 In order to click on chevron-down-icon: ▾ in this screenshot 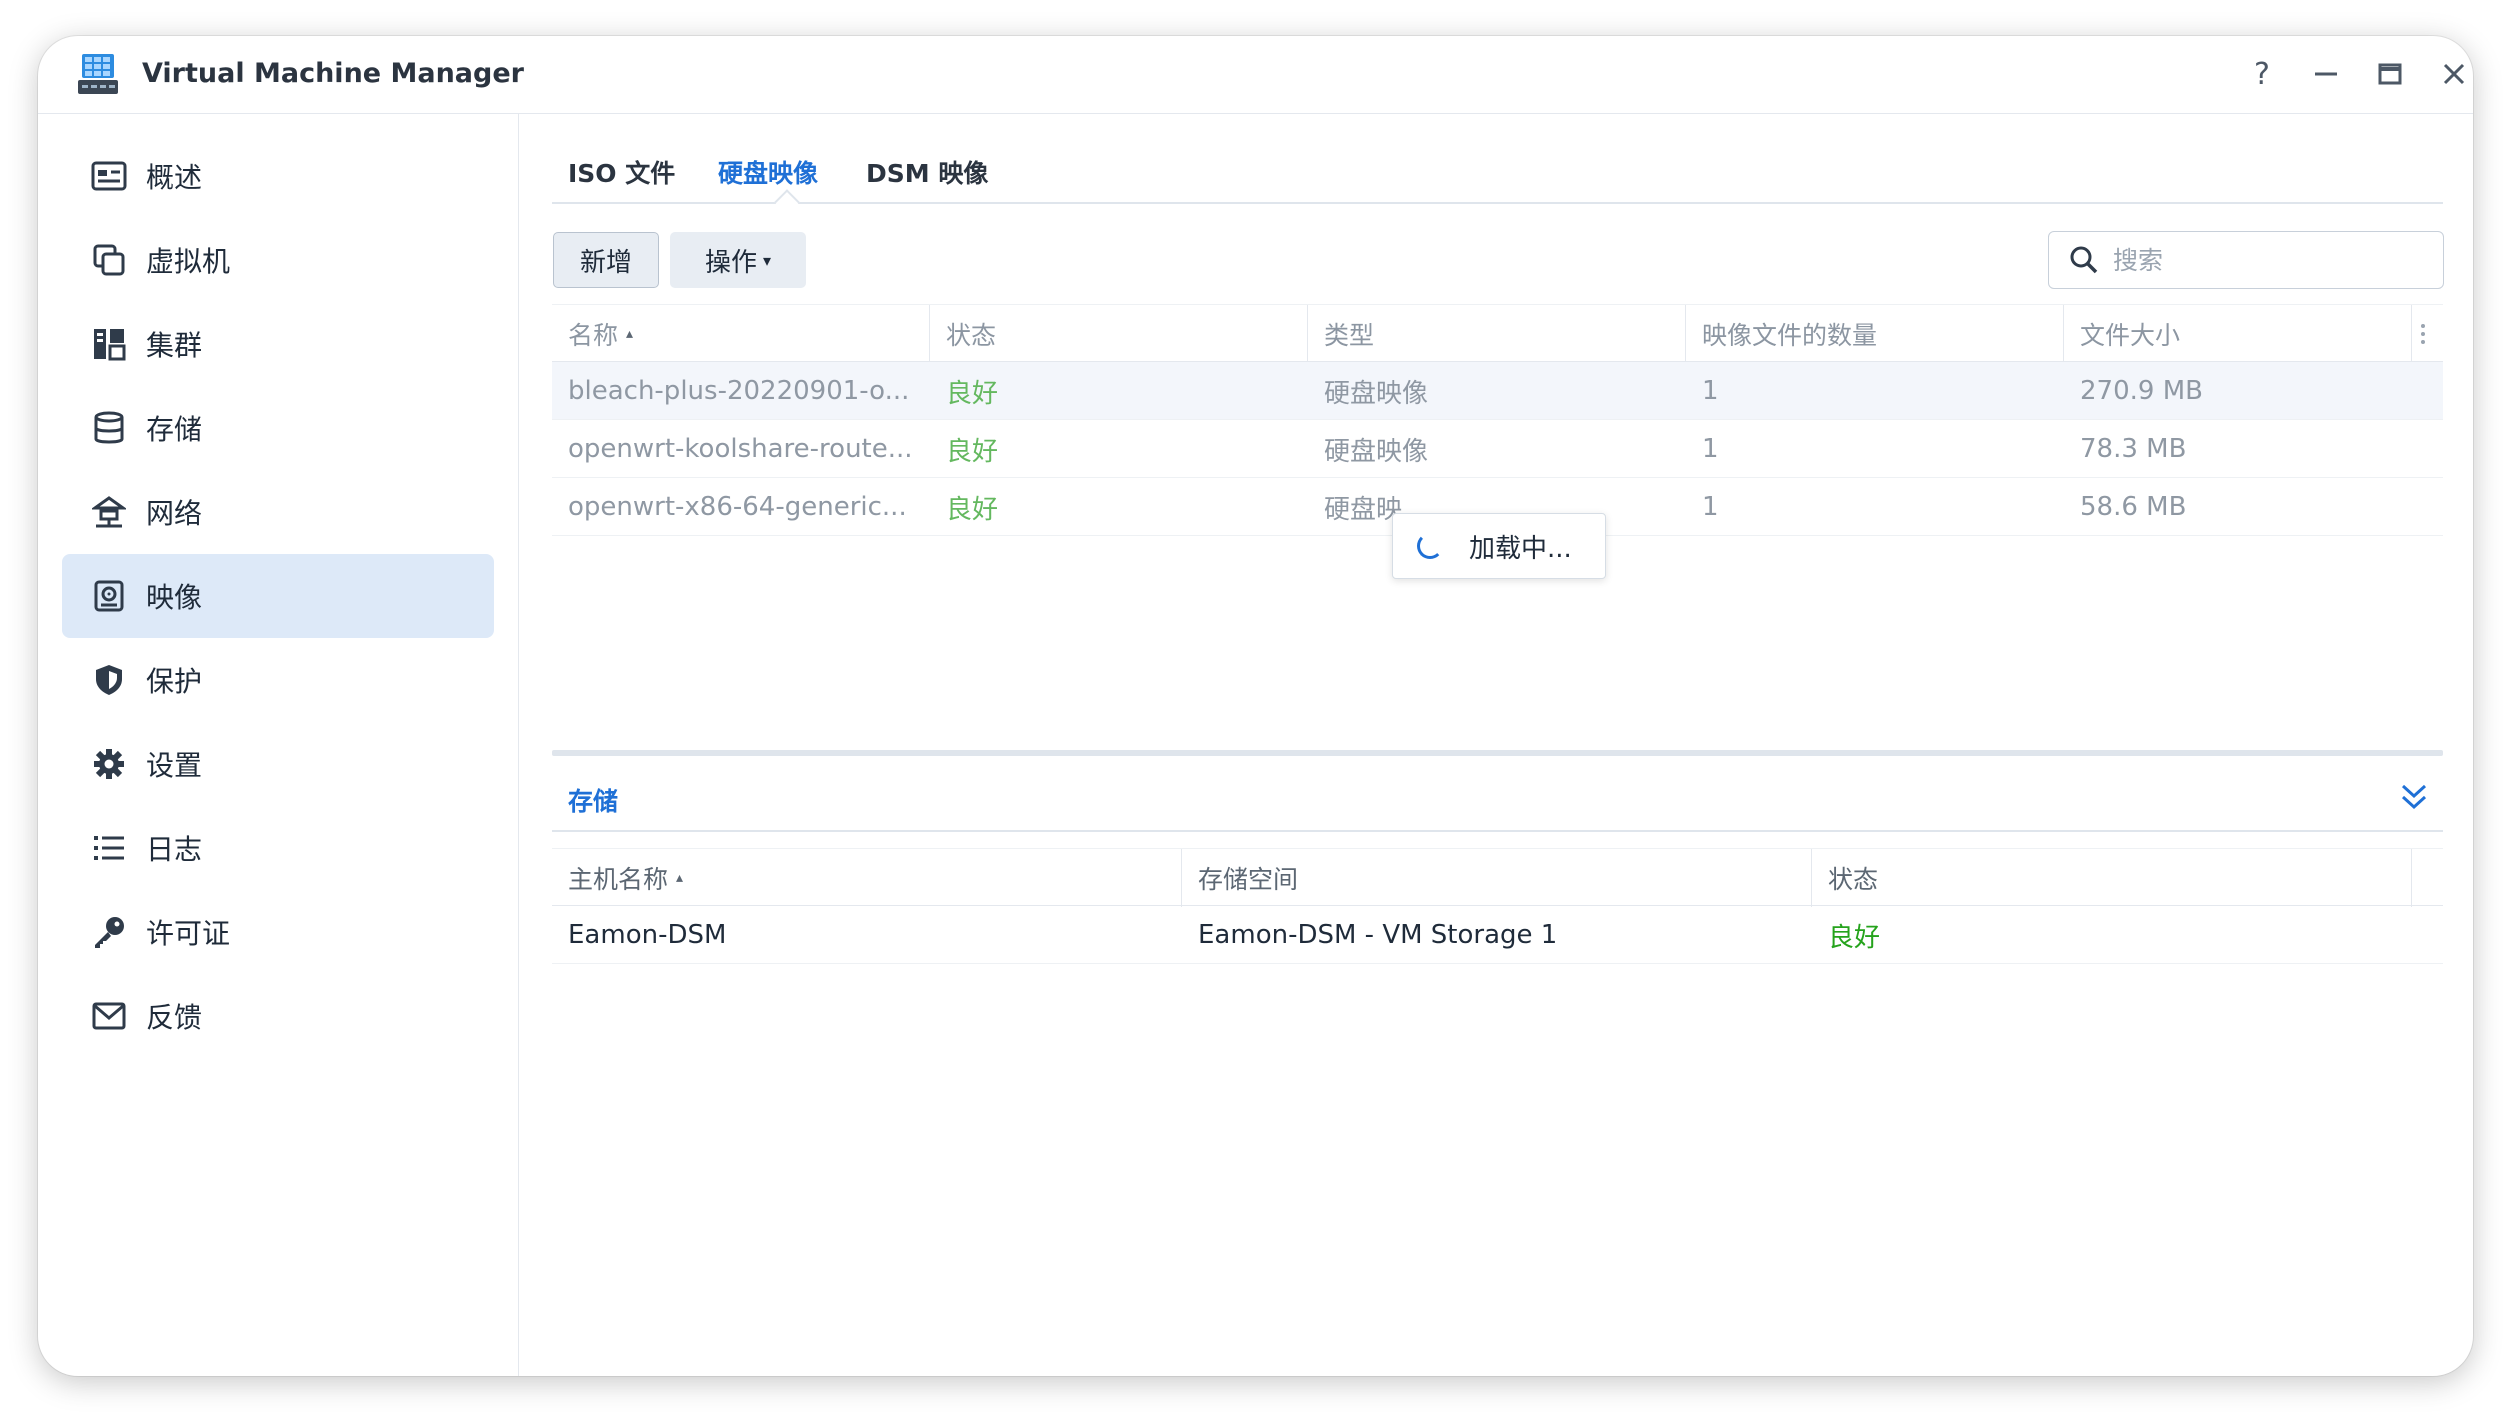, I will do `click(767, 260)`.